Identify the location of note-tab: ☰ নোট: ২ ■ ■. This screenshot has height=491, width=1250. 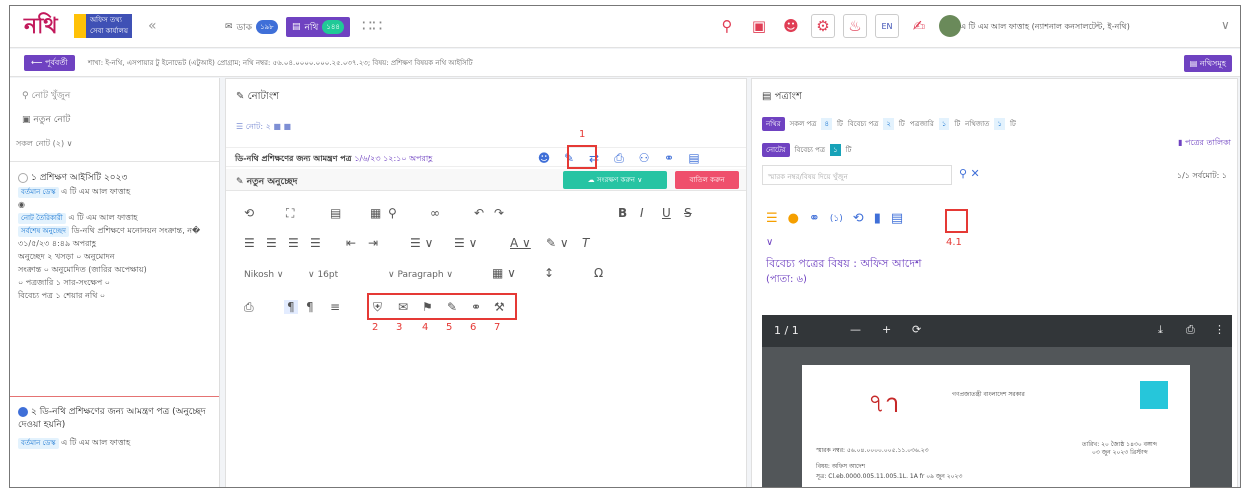
(263, 127).